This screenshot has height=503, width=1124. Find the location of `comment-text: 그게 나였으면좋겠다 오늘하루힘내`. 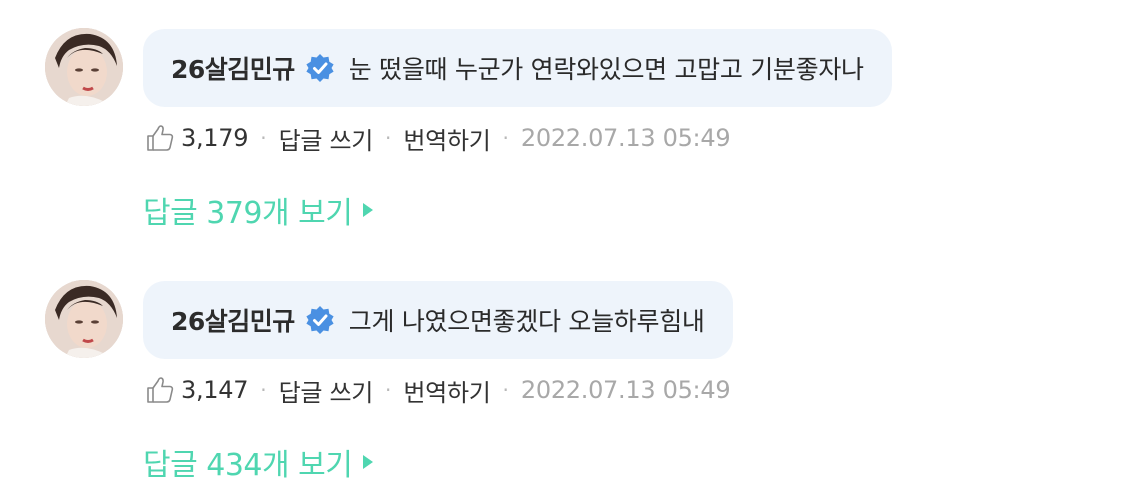

comment-text: 그게 나였으면좋겠다 오늘하루힘내 is located at coordinates (526, 321).